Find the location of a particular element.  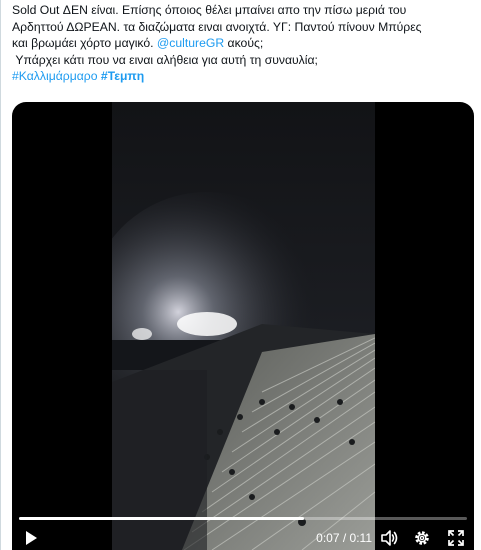

mention-link: @cultureGR is located at coordinates (190, 43).